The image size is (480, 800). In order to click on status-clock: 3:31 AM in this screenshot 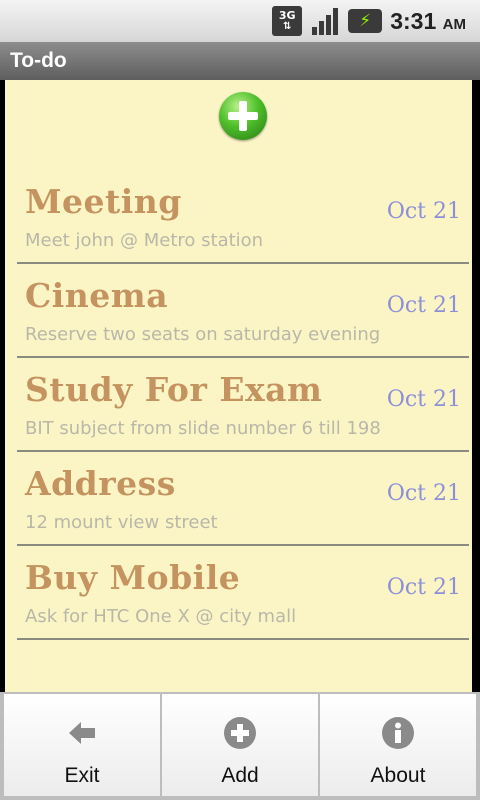, I will do `click(428, 21)`.